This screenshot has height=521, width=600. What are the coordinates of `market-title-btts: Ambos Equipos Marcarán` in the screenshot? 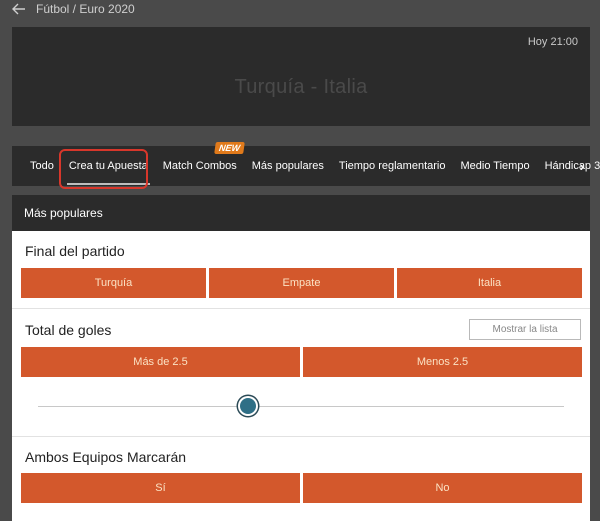 It's located at (106, 457).